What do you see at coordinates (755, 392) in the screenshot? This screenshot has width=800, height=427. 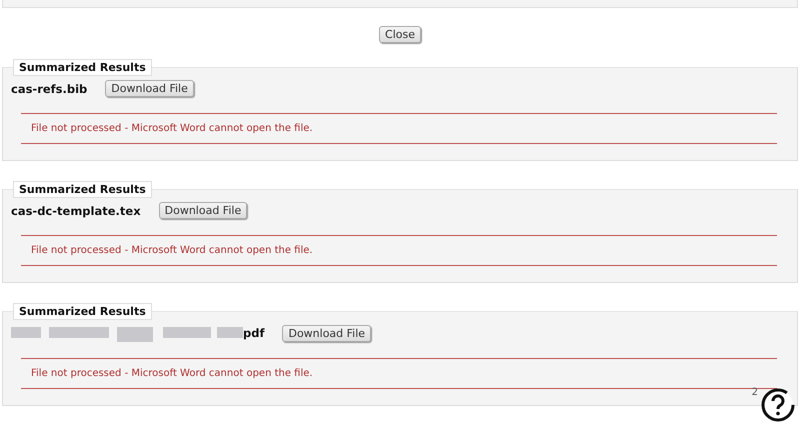 I see `help-count-label: 2` at bounding box center [755, 392].